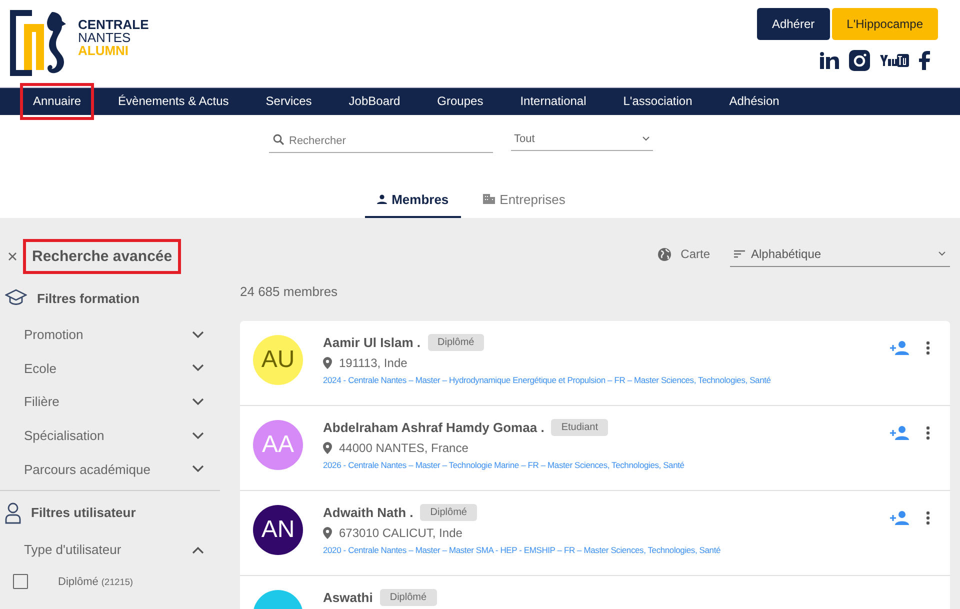 This screenshot has width=960, height=609. I want to click on checkbox, so click(20, 582).